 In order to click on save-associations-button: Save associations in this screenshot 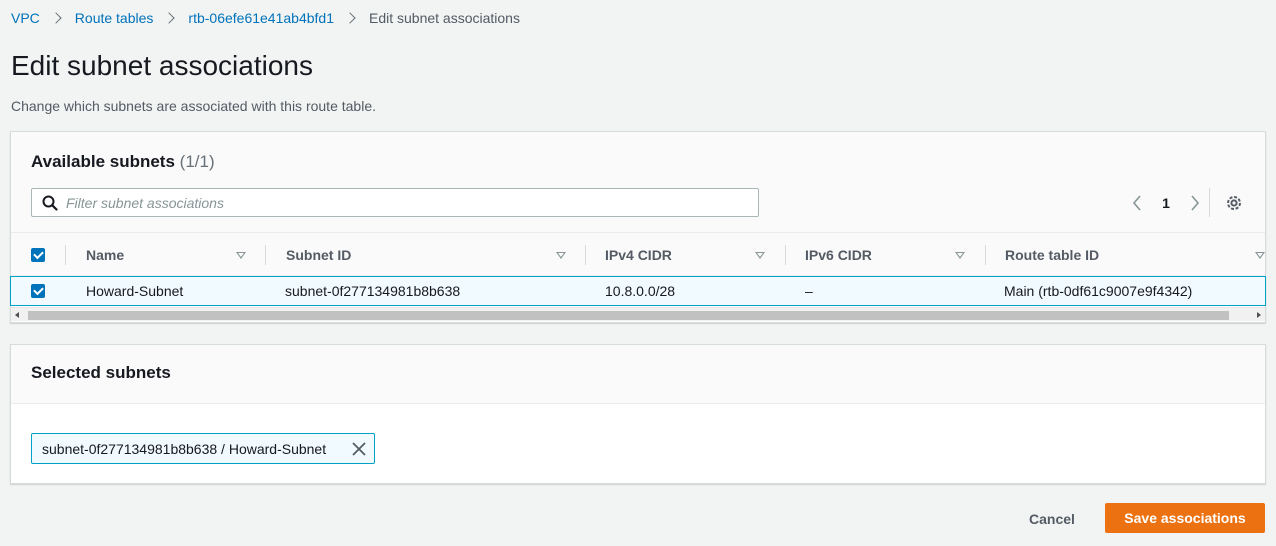, I will do `click(1185, 518)`.